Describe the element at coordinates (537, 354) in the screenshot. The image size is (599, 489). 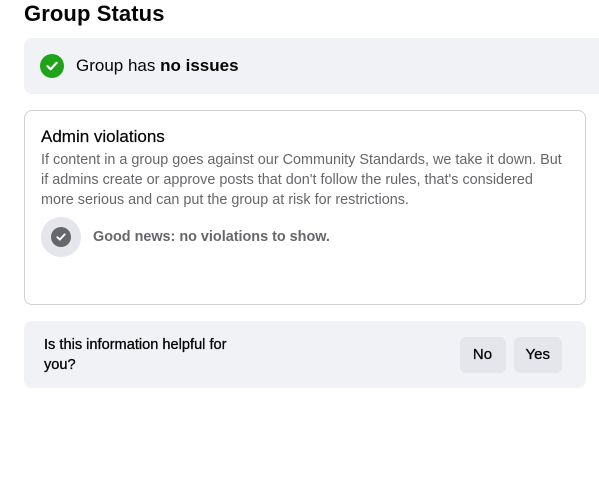
I see `yes-button: Yes` at that location.